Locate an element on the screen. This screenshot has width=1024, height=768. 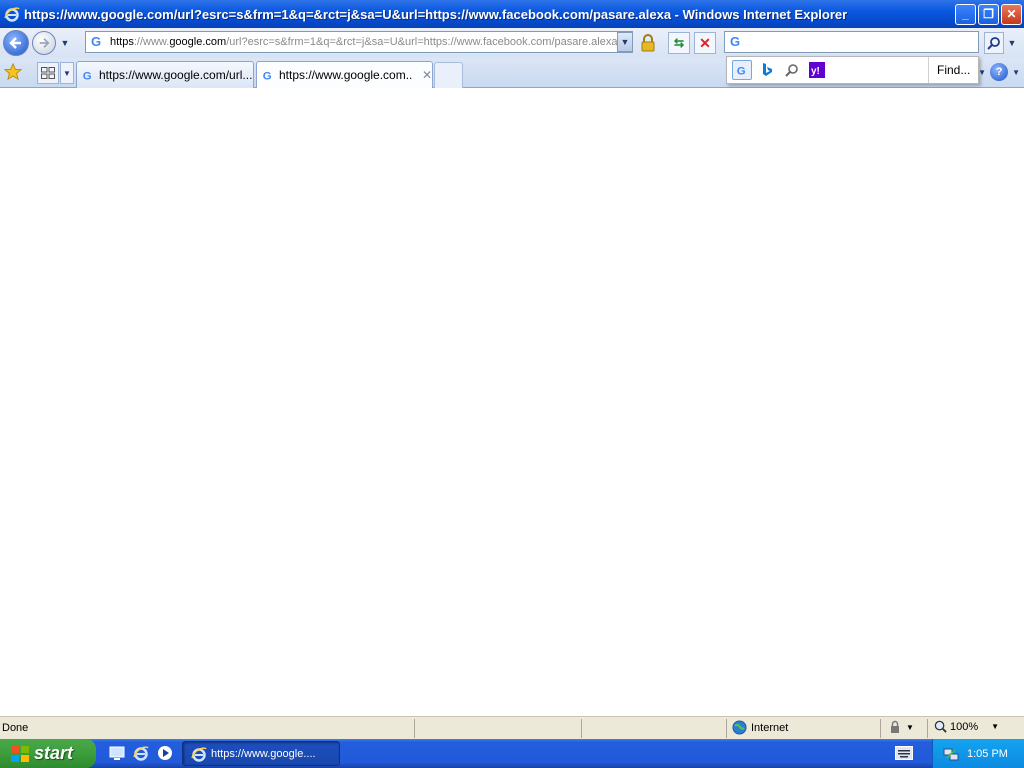
url-domain: google.com is located at coordinates (198, 42).